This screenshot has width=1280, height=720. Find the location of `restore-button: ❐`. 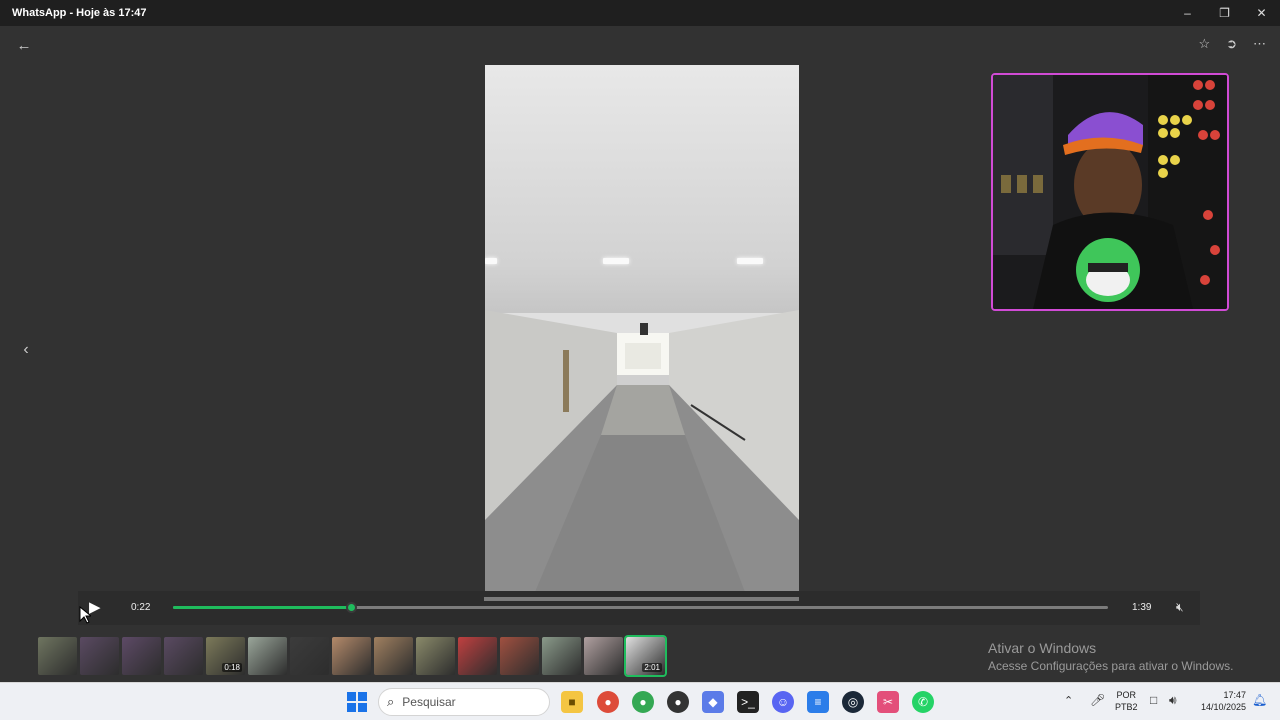

restore-button: ❐ is located at coordinates (1224, 13).